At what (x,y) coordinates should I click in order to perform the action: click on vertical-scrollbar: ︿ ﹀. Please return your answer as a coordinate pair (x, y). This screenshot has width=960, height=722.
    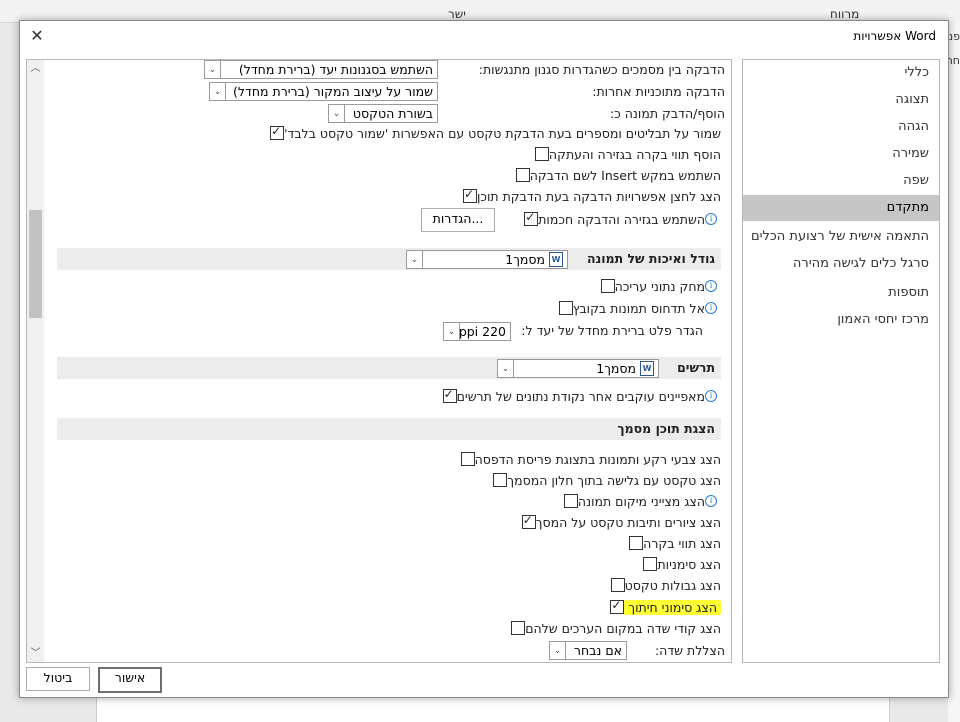
    Looking at the image, I should click on (35, 361).